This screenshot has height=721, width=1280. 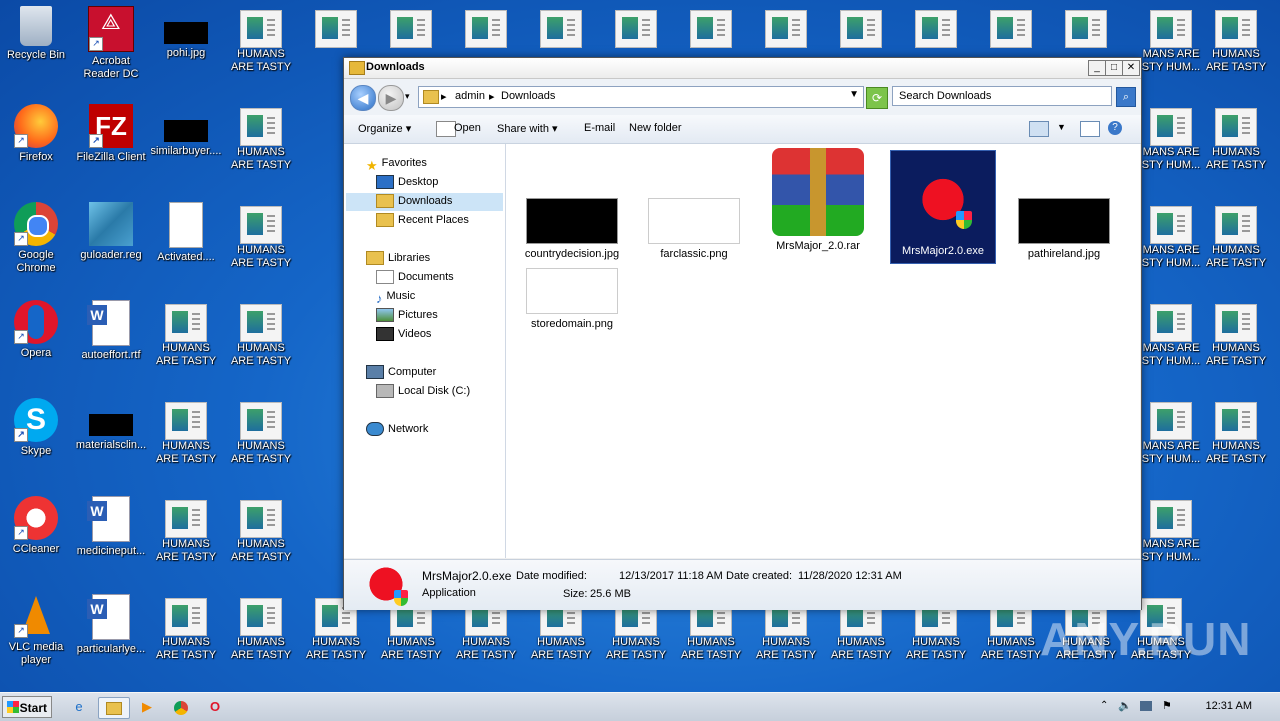 What do you see at coordinates (415, 277) in the screenshot?
I see `nav-documents: Documents` at bounding box center [415, 277].